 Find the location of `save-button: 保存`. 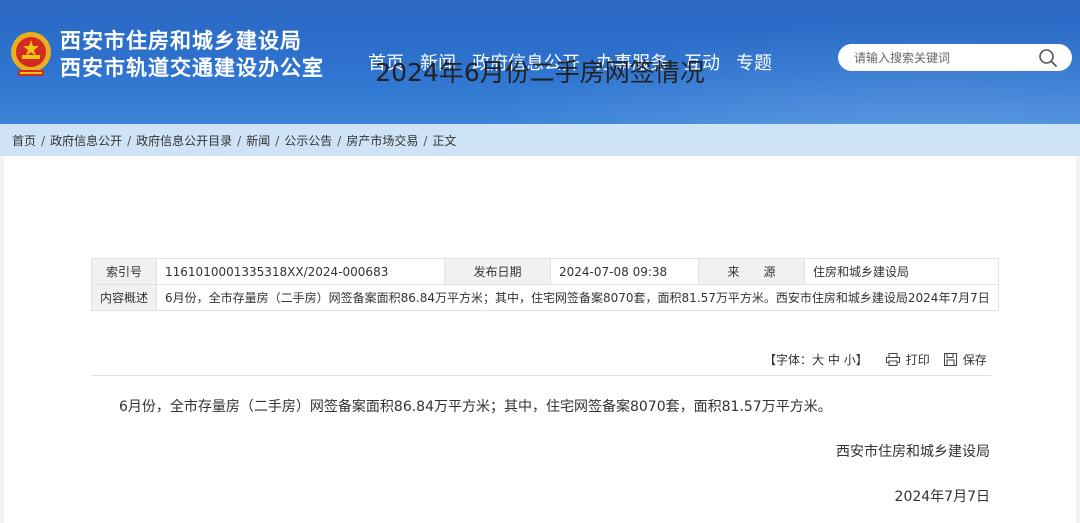

save-button: 保存 is located at coordinates (965, 359).